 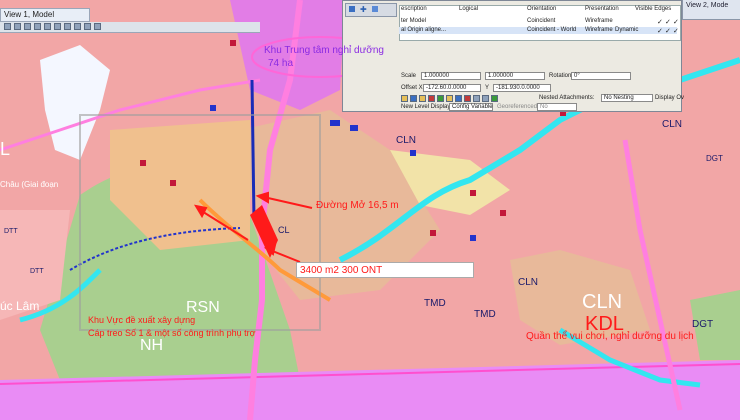 What do you see at coordinates (414, 9) in the screenshot?
I see `column-header: escription` at bounding box center [414, 9].